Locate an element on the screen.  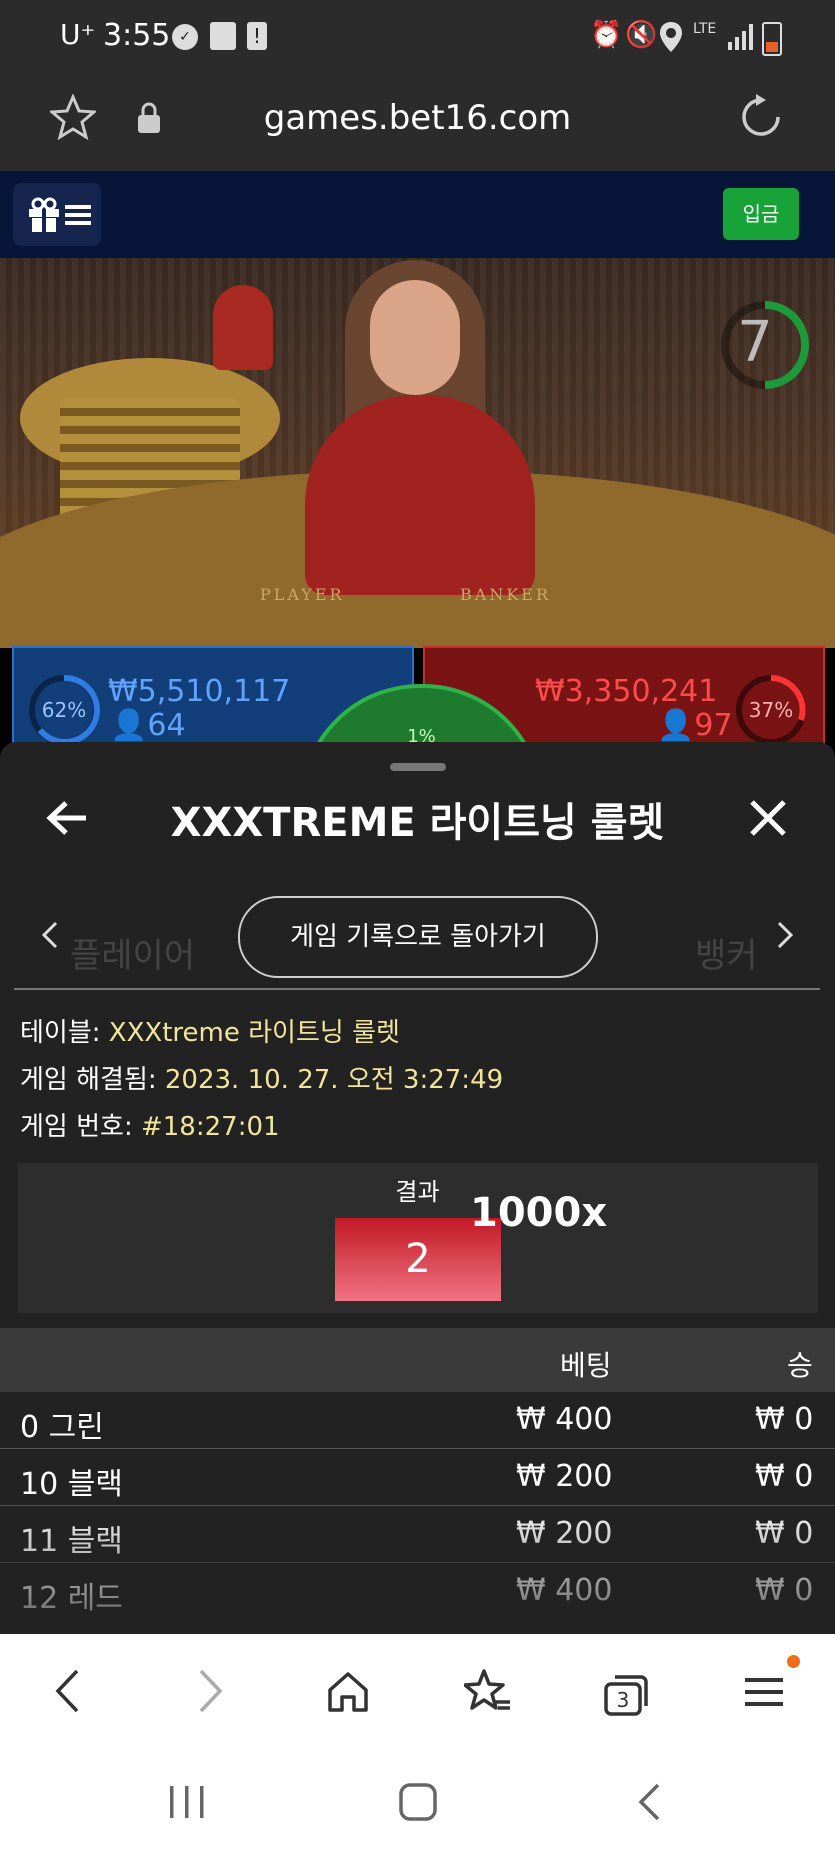
player-count: 👤64 is located at coordinates (148, 725).